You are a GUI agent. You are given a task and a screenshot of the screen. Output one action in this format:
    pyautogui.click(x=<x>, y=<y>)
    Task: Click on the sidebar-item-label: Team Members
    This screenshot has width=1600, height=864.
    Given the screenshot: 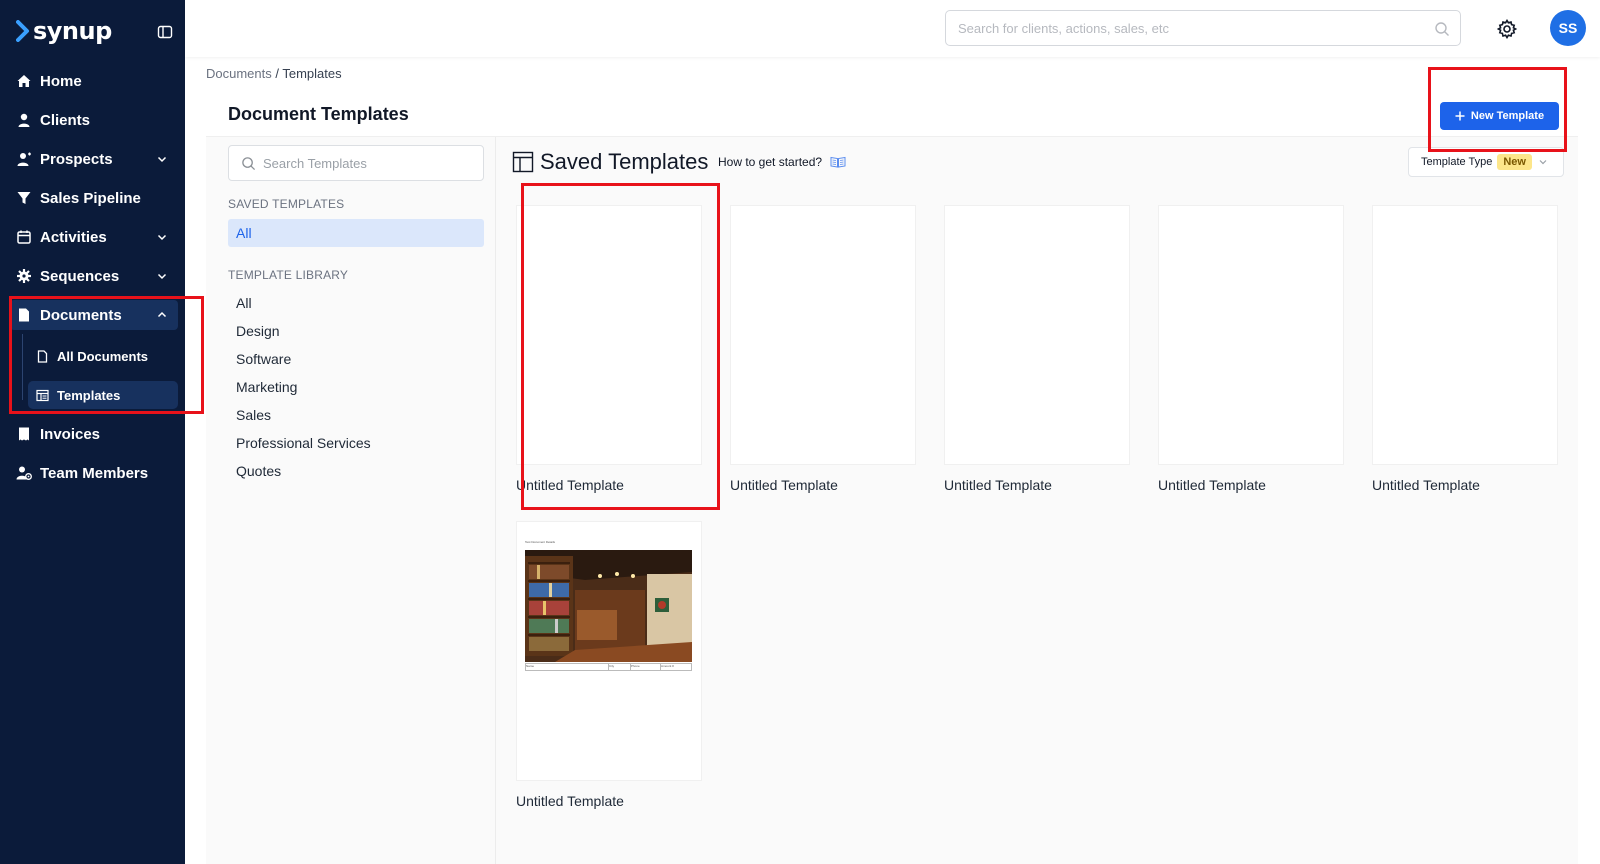 What is the action you would take?
    pyautogui.click(x=94, y=473)
    